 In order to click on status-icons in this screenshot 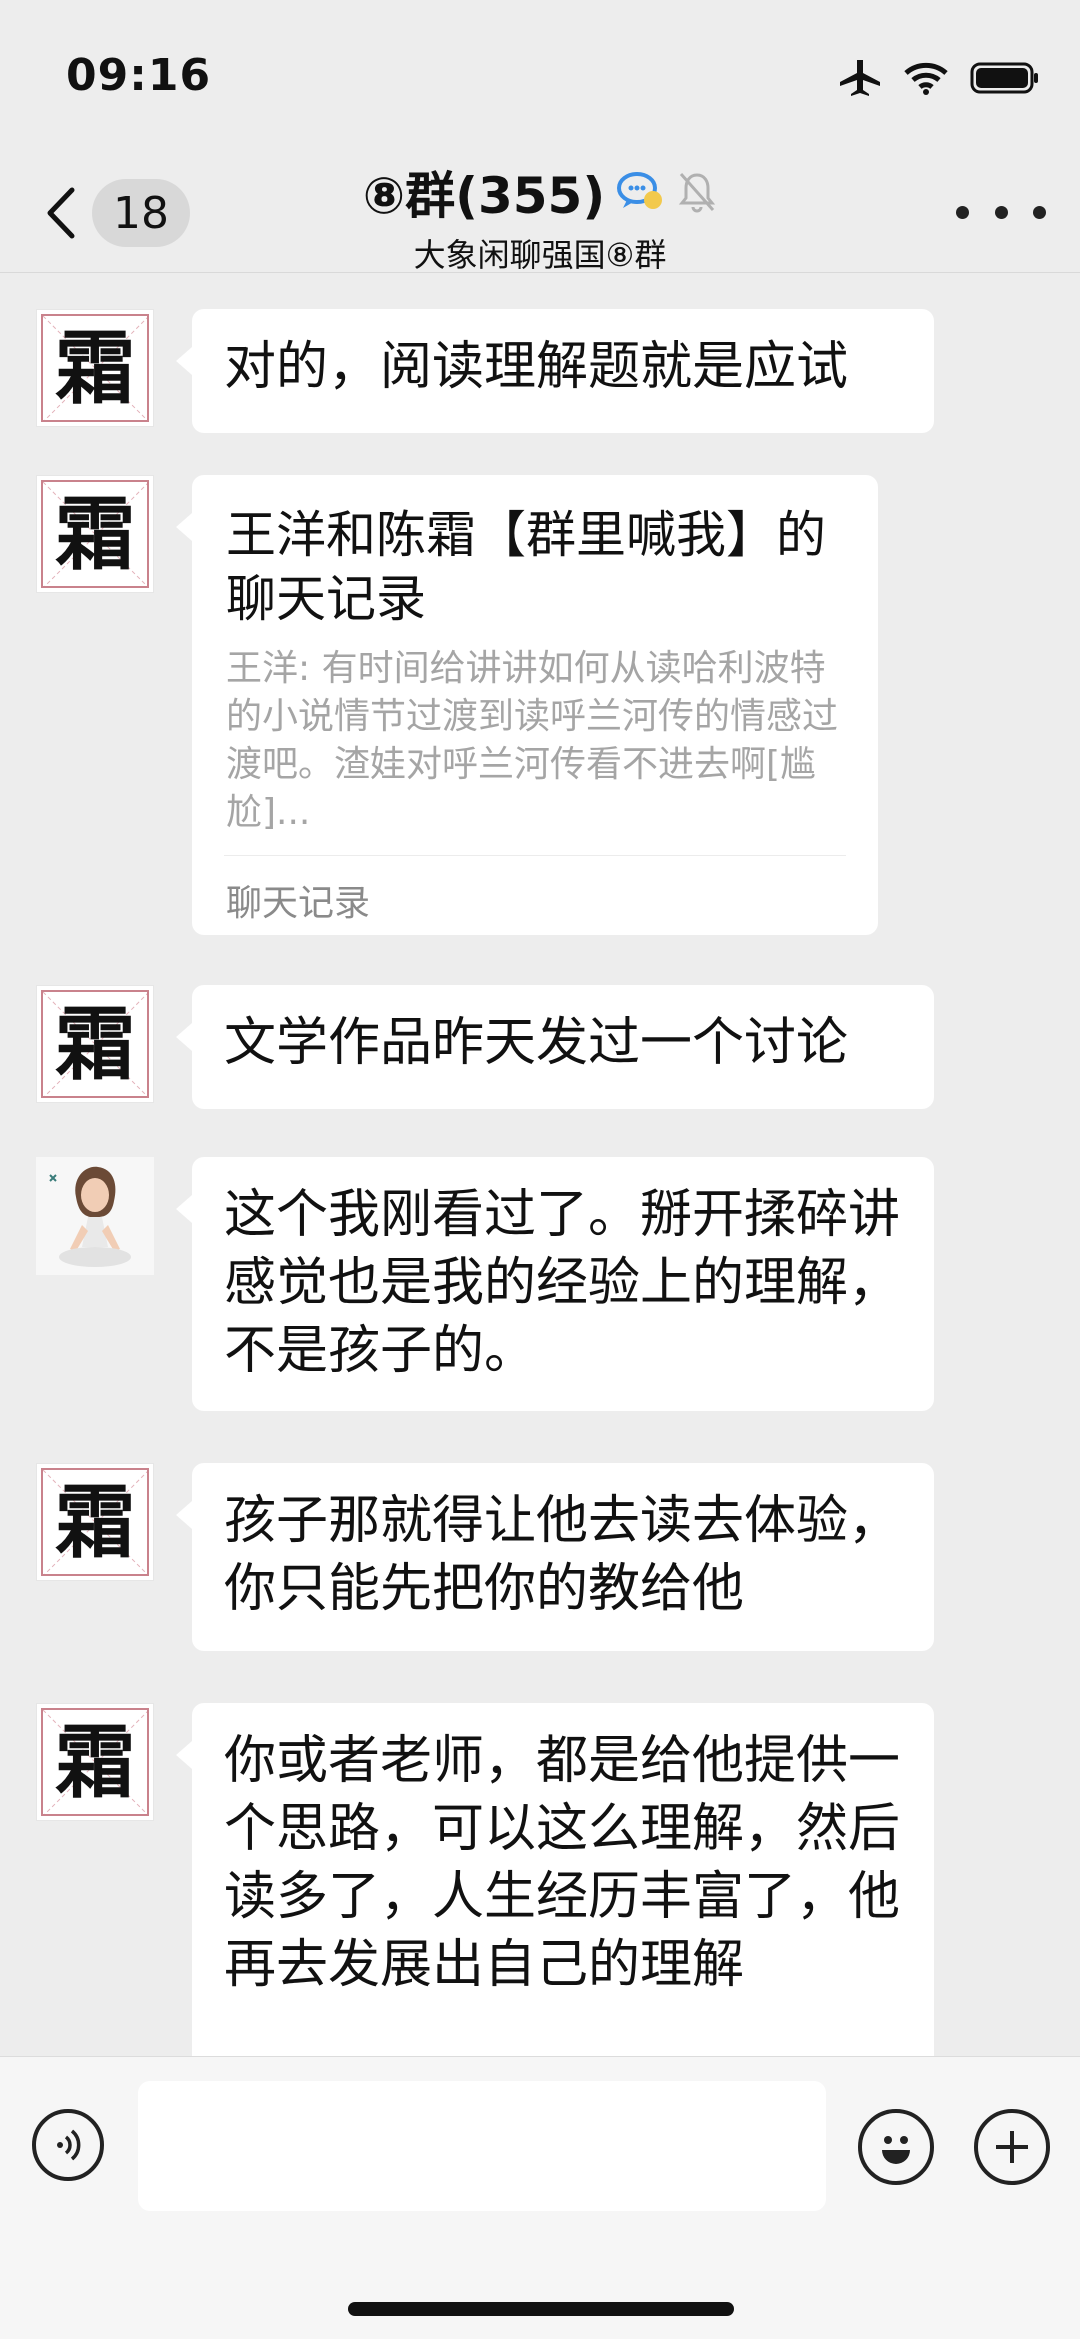, I will do `click(939, 78)`.